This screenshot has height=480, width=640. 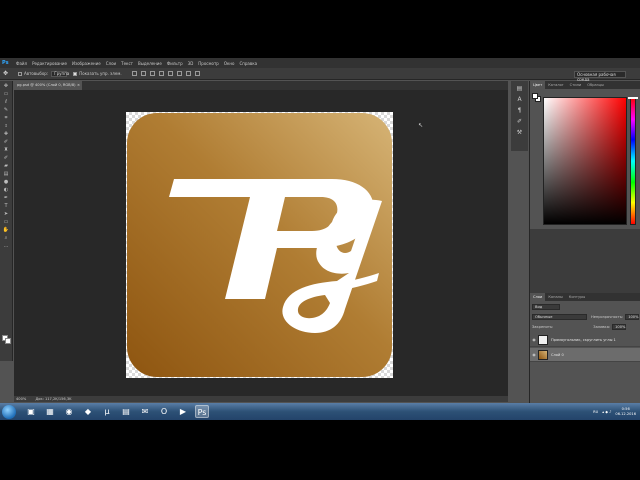 What do you see at coordinates (6, 142) in the screenshot?
I see `brush-tool-icon: ✐` at bounding box center [6, 142].